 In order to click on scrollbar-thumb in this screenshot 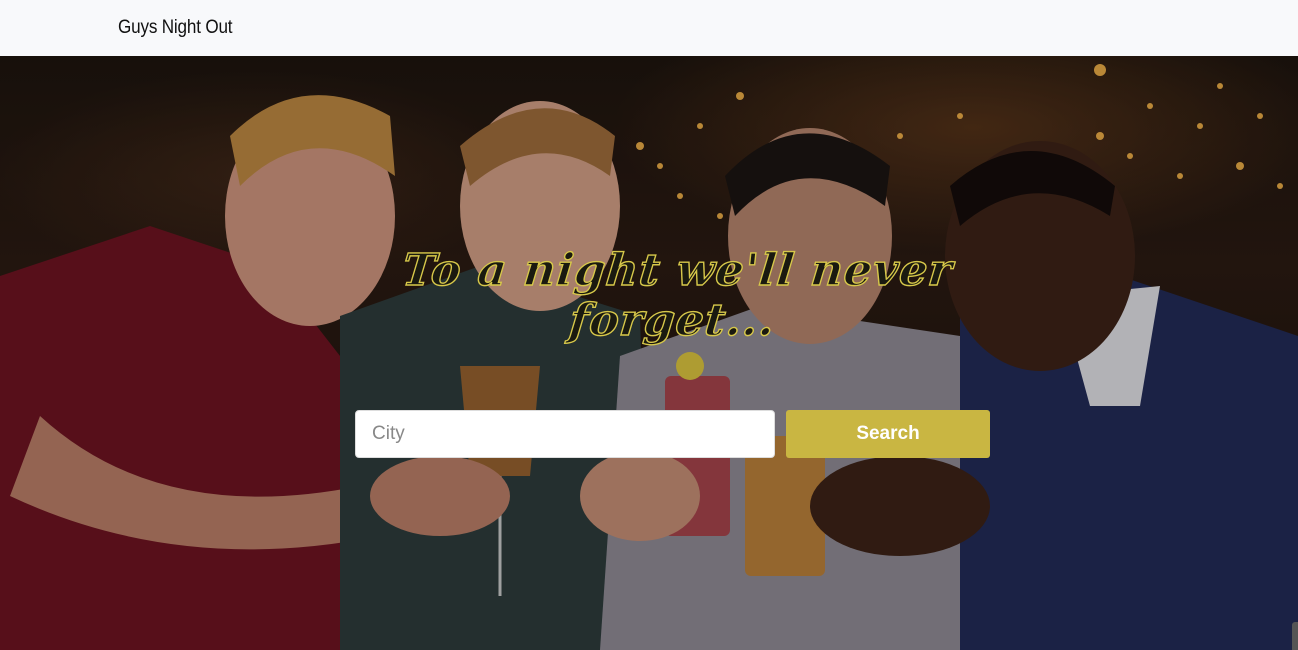, I will do `click(1295, 636)`.